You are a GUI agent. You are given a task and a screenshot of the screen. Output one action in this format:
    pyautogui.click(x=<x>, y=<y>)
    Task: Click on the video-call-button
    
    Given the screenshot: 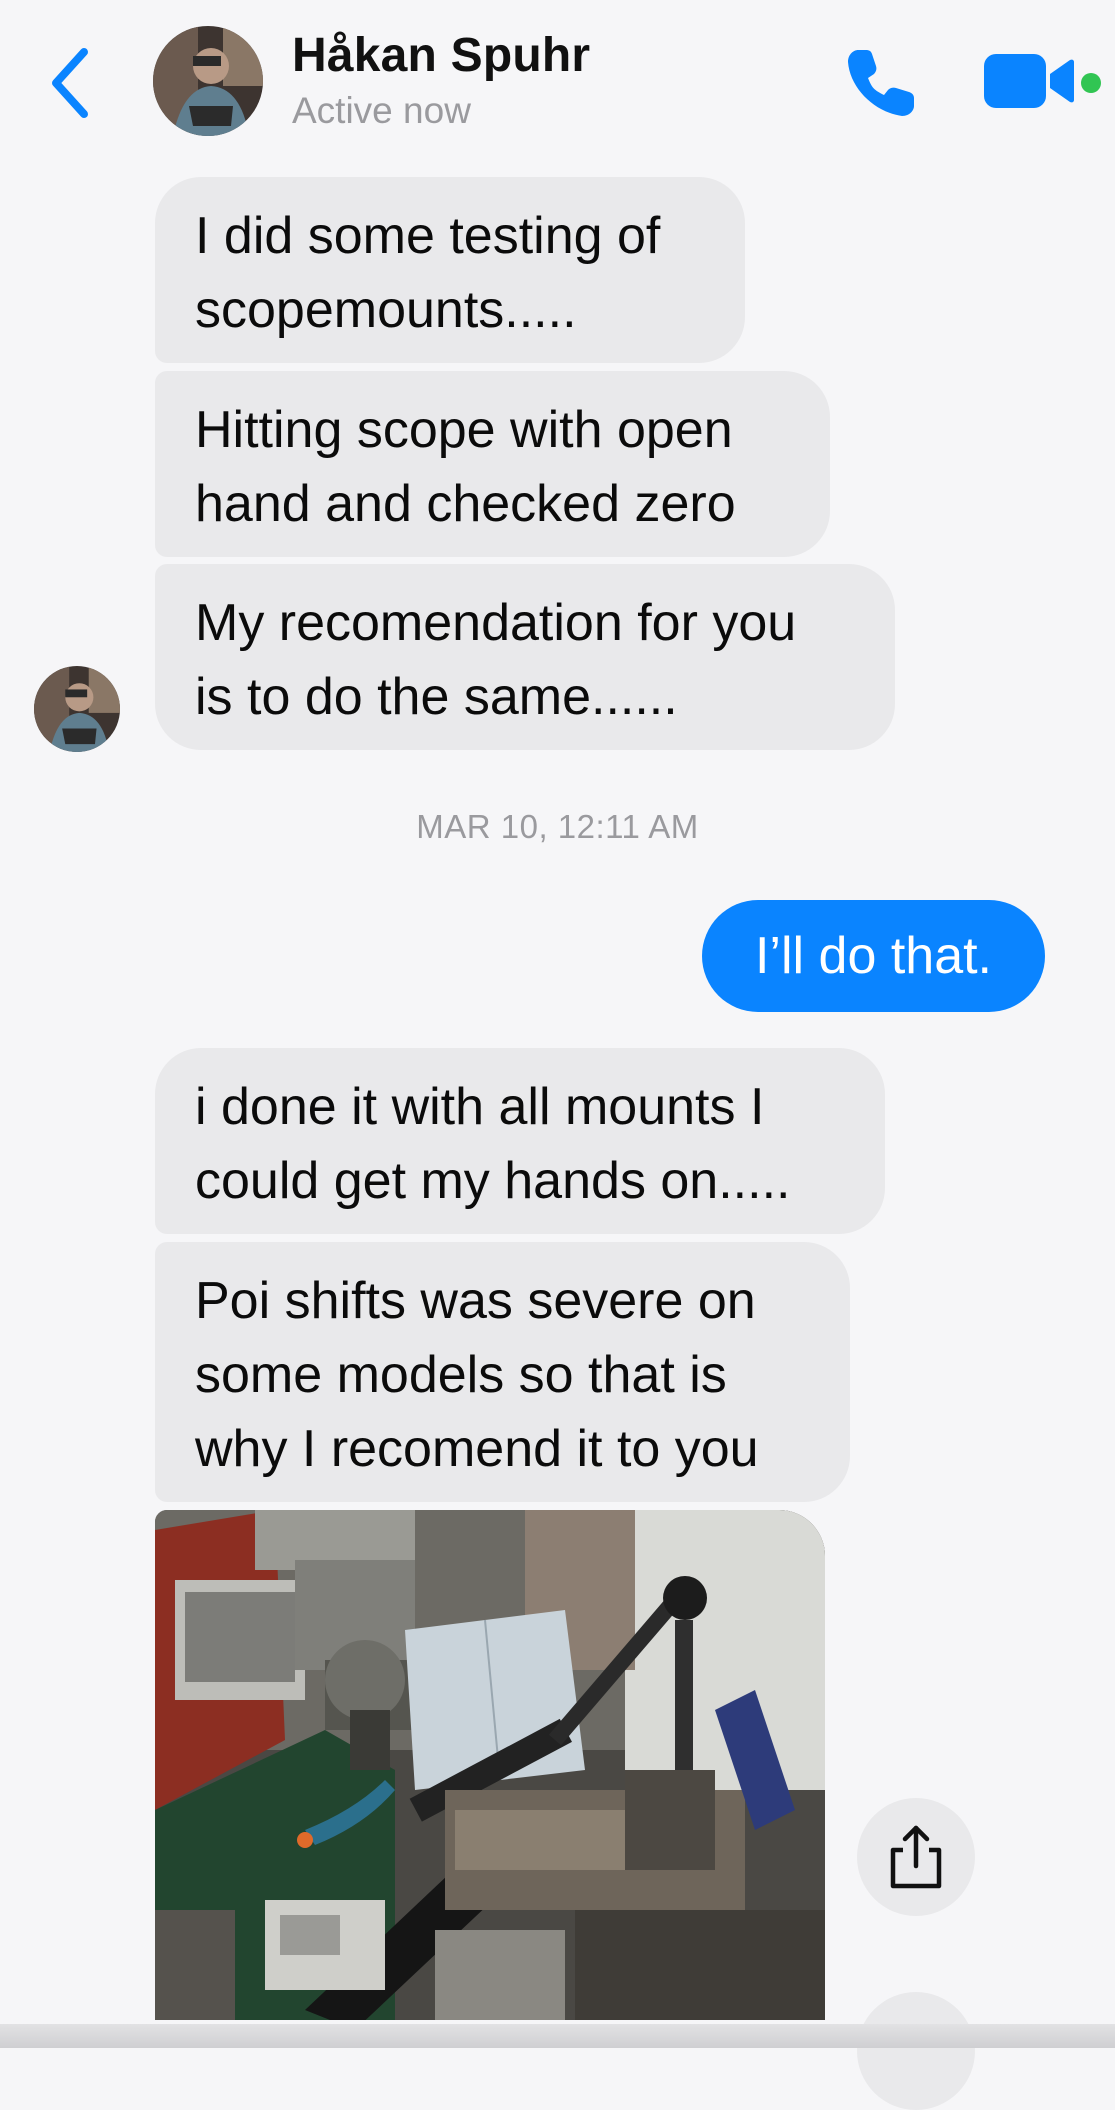 What is the action you would take?
    pyautogui.click(x=1032, y=81)
    